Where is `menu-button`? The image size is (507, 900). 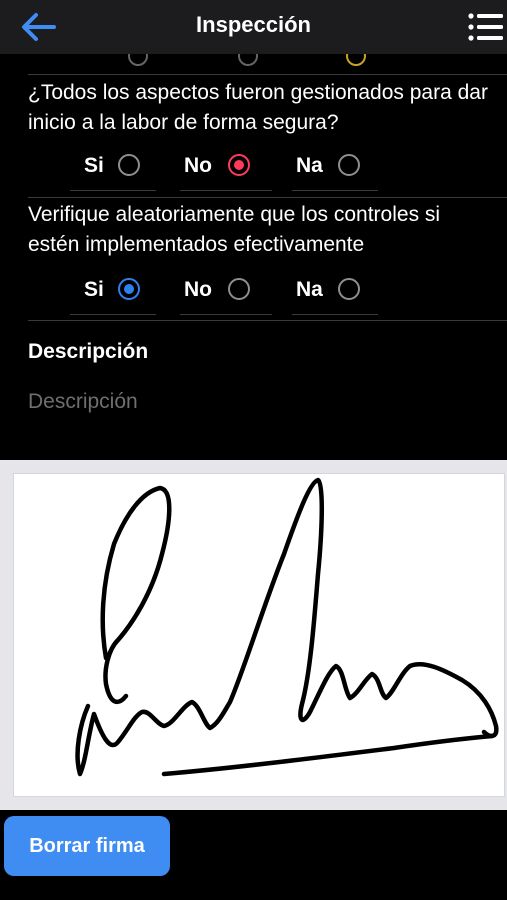
menu-button is located at coordinates (486, 27).